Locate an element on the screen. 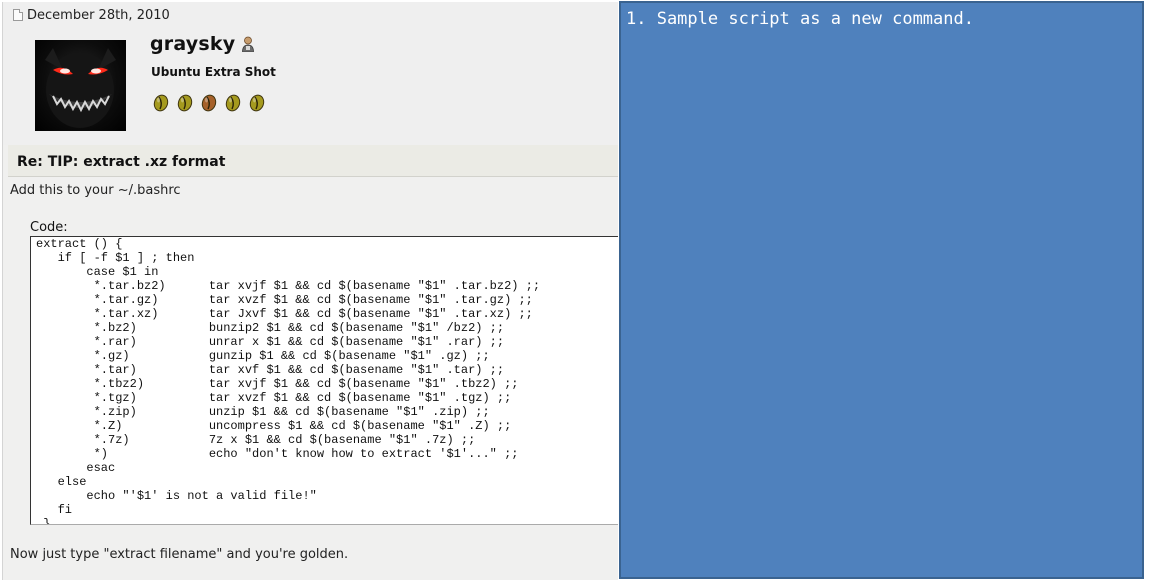 This screenshot has height=582, width=1149. post-title-bar: Re: TIP: extract .xz format is located at coordinates (313, 161).